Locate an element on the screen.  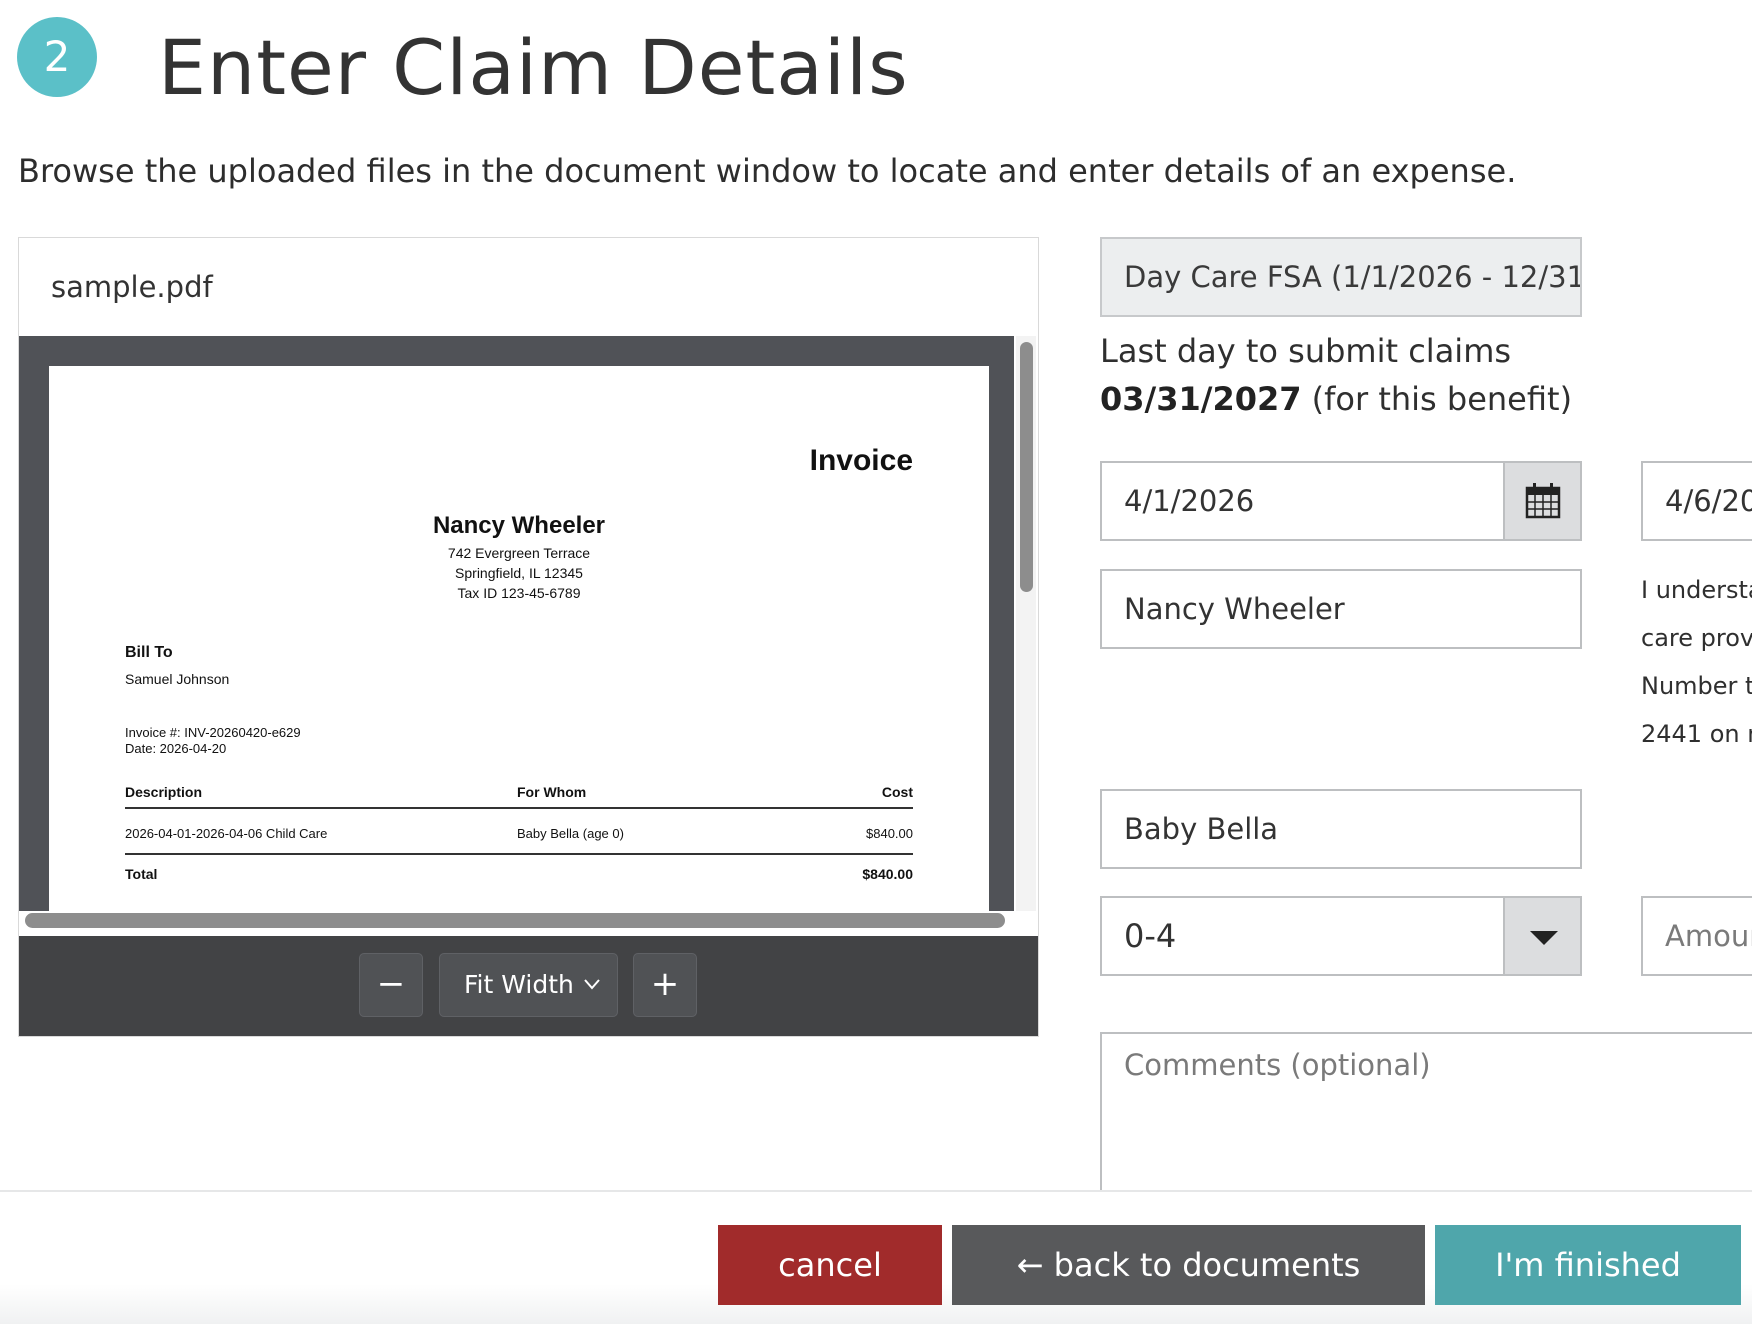
zoom-out-button: − is located at coordinates (391, 985).